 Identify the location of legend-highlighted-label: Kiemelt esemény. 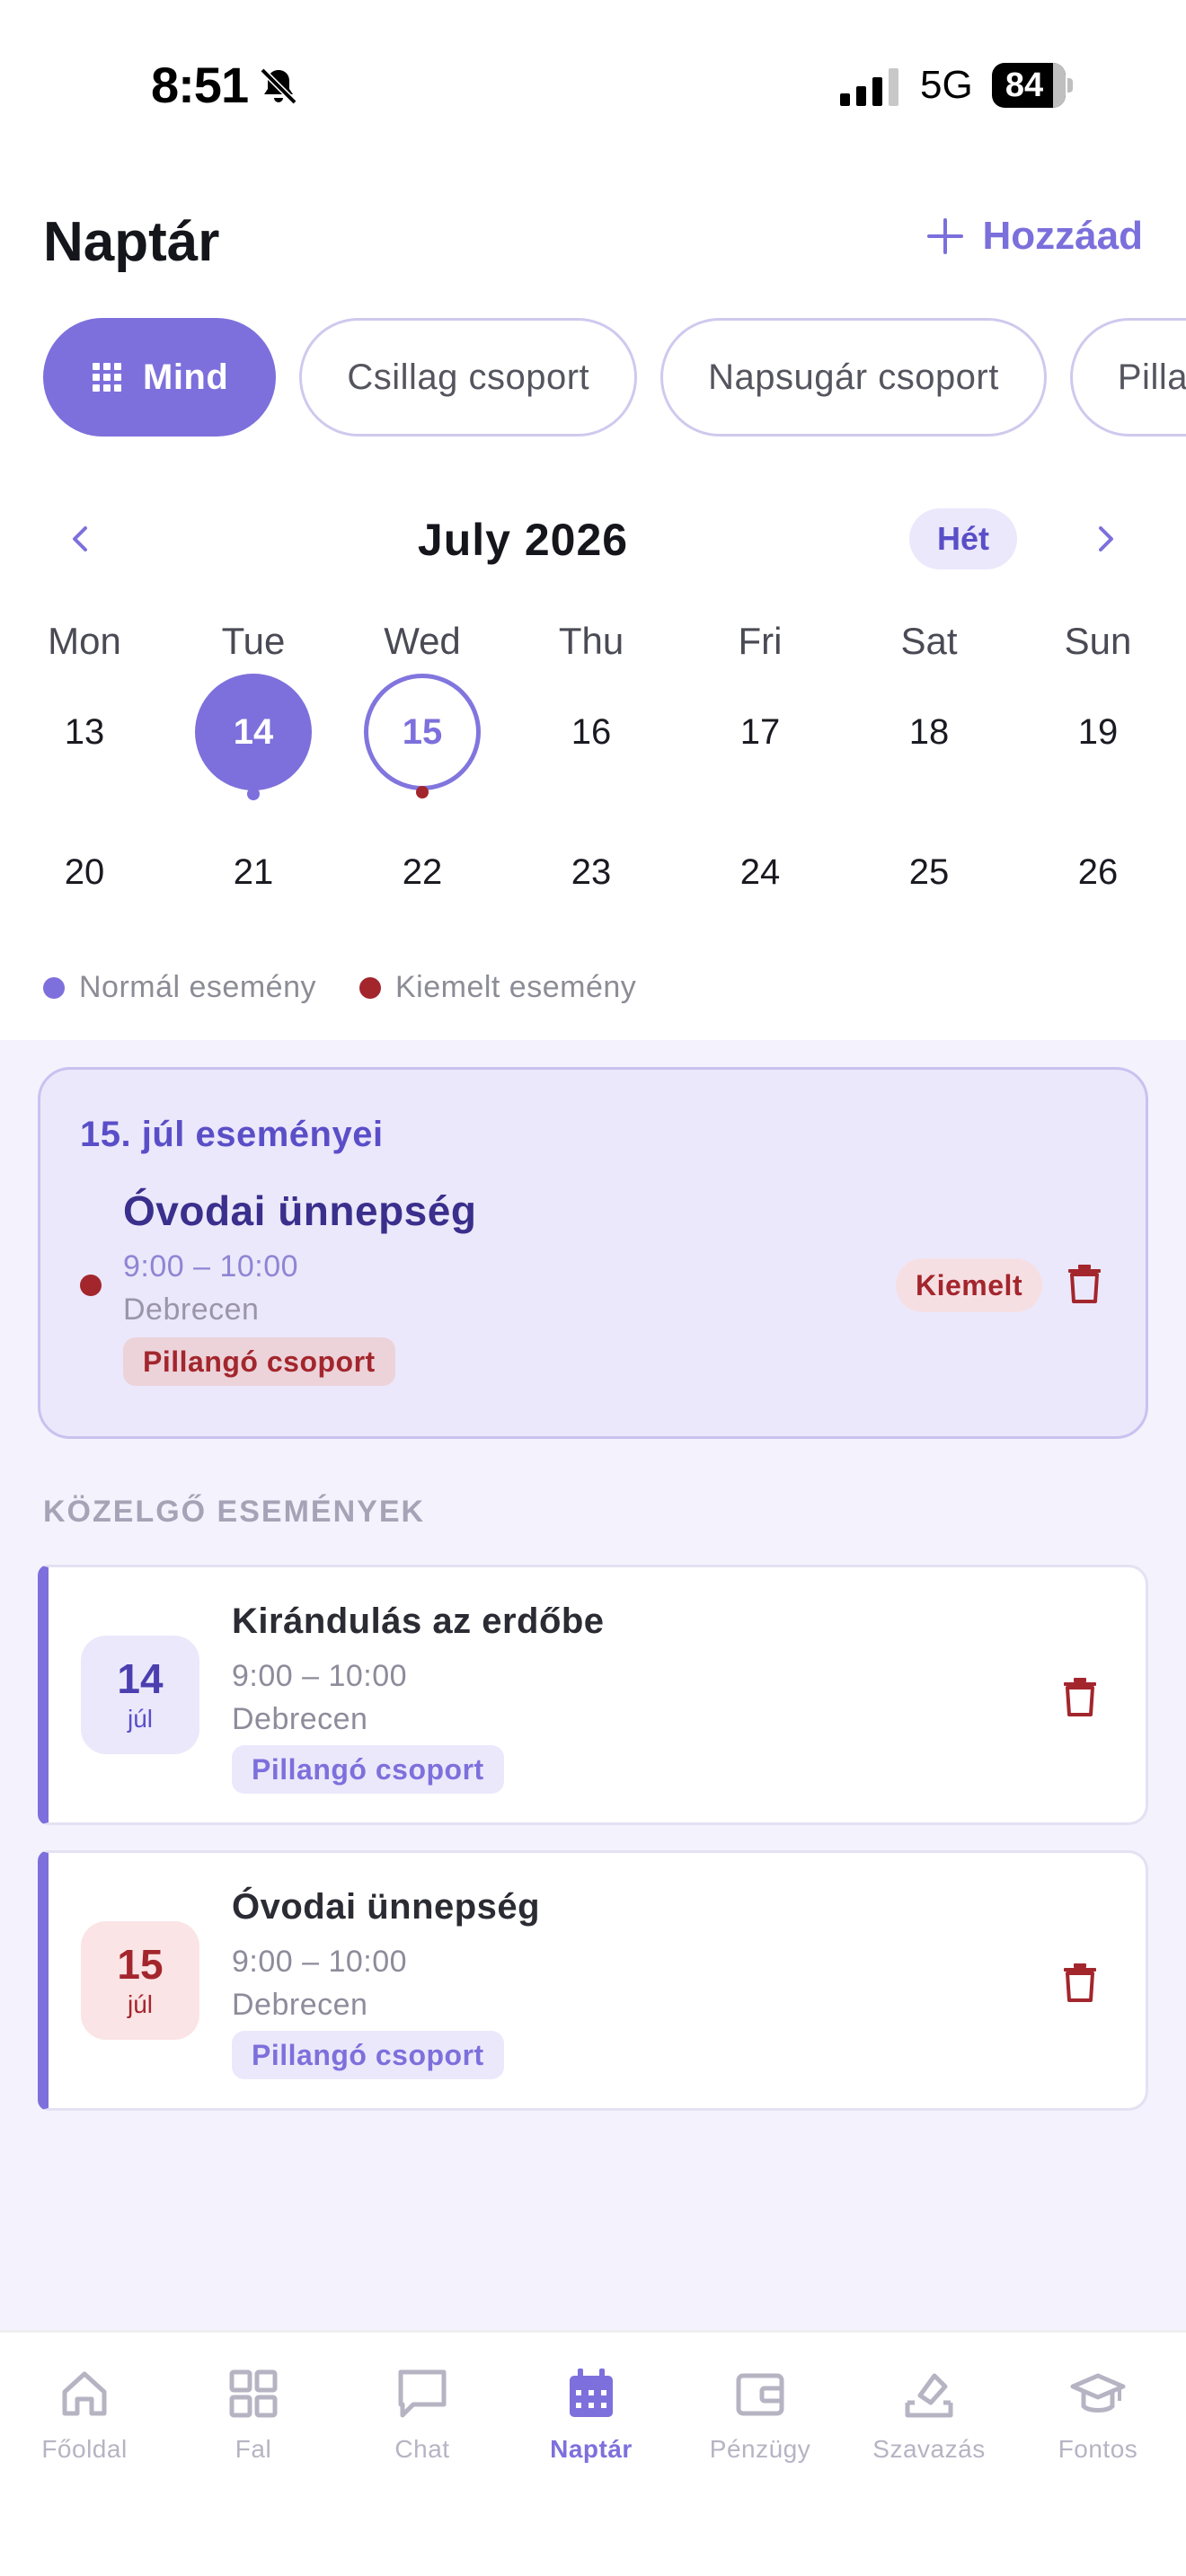
(515, 987).